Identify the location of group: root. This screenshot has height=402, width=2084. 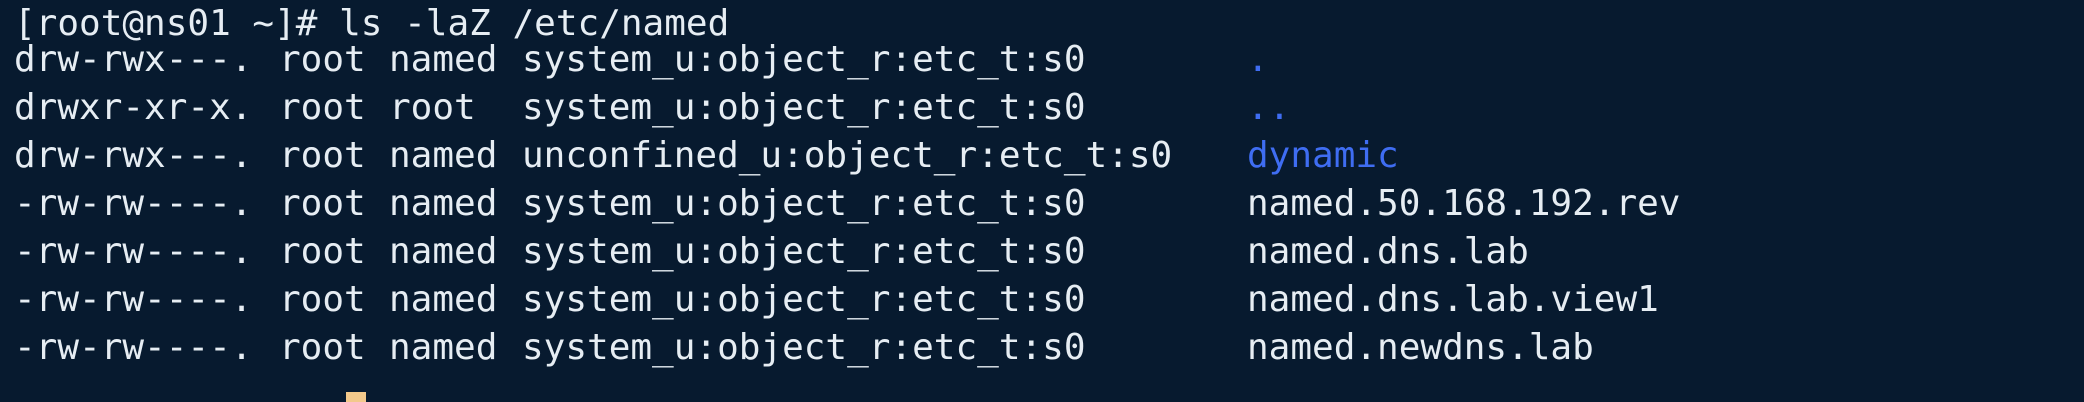
(432, 107).